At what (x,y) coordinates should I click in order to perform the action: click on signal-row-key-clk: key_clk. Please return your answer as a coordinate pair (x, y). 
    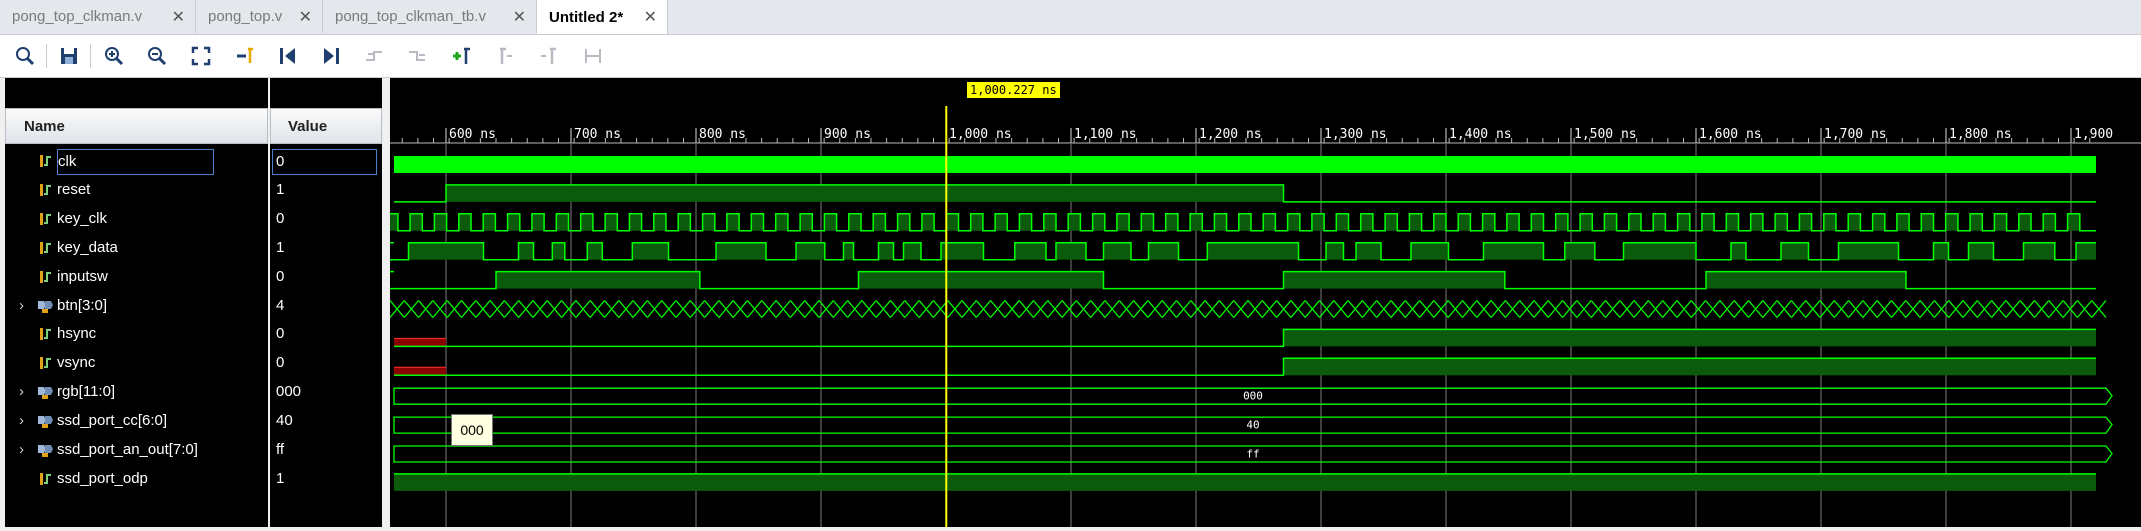
    Looking at the image, I should click on (136, 219).